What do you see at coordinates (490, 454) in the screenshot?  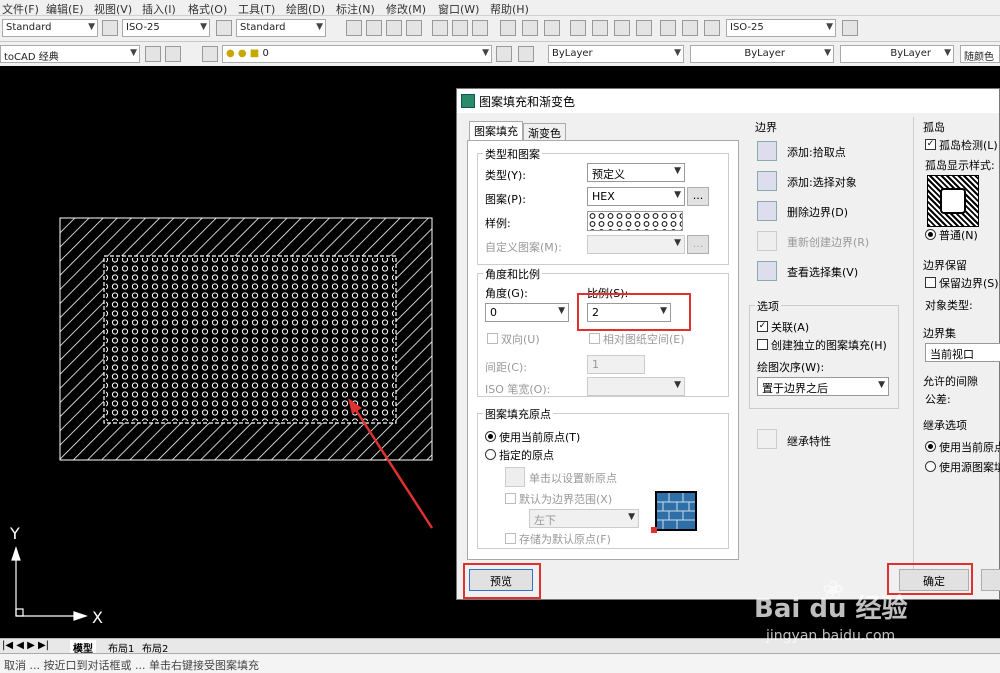 I see `specified-origin-radio` at bounding box center [490, 454].